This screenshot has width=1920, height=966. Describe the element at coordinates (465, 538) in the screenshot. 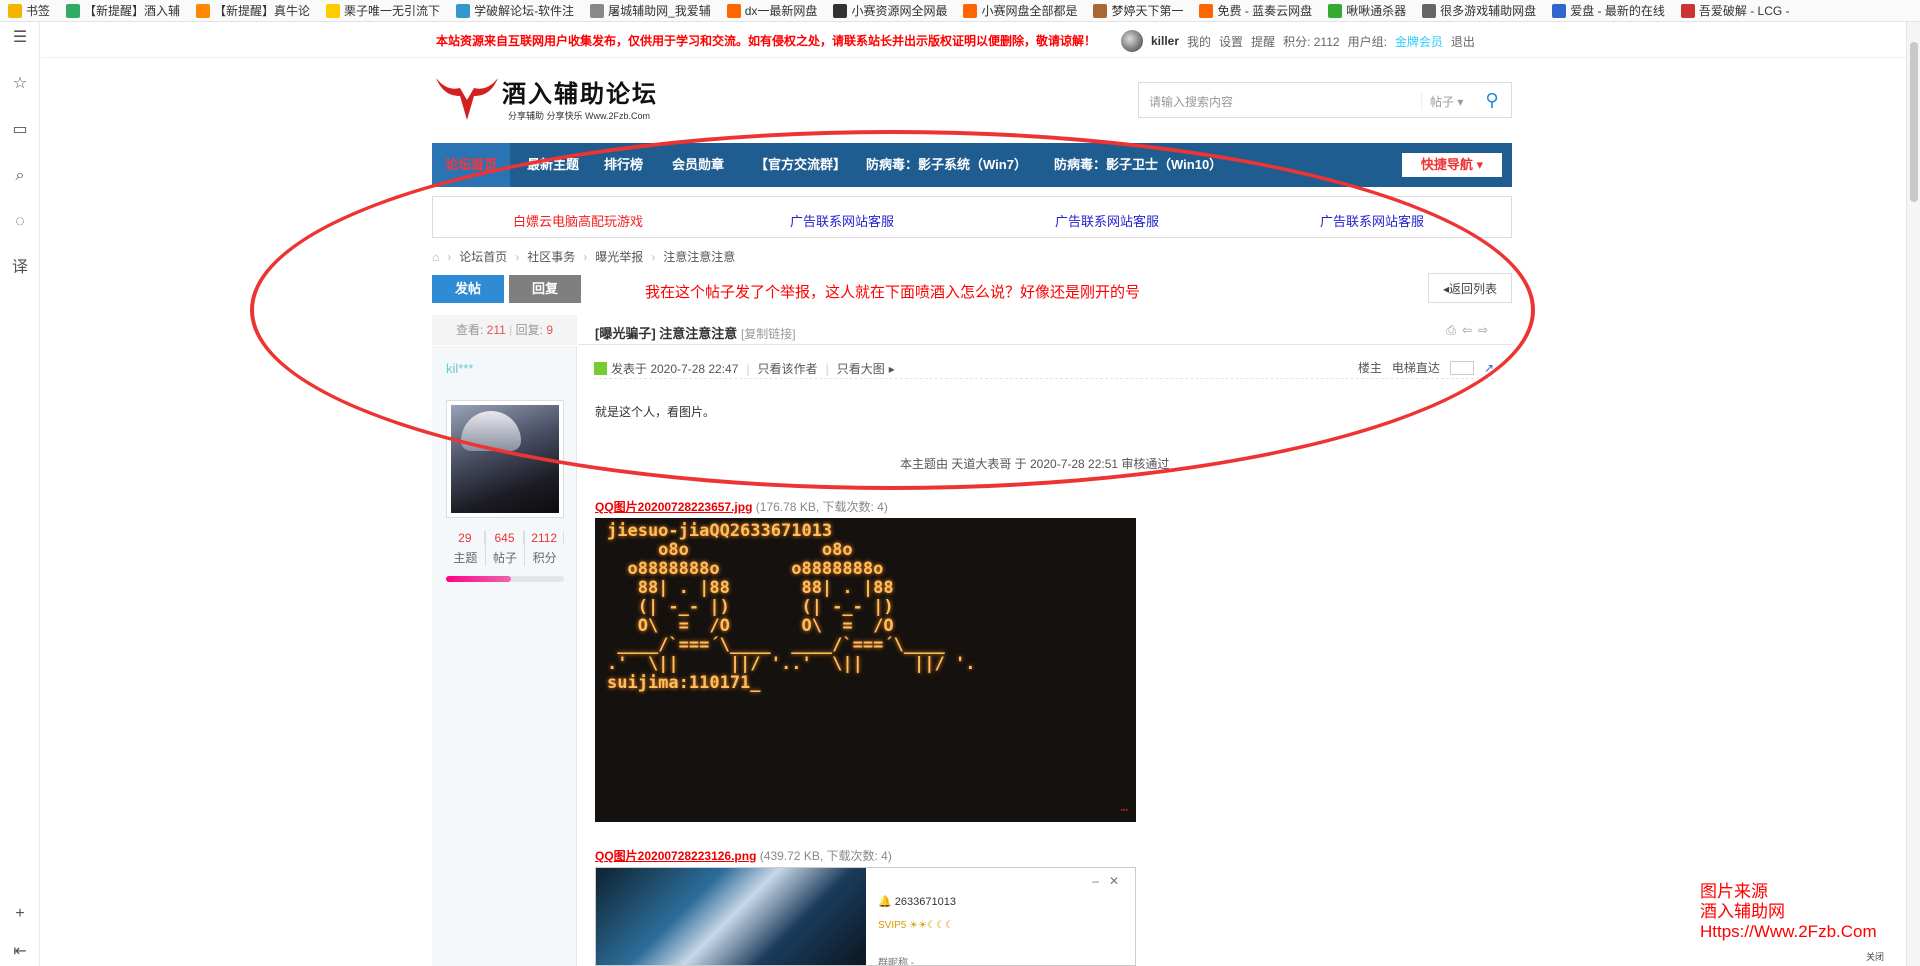

I see `stat-threads: 29` at that location.